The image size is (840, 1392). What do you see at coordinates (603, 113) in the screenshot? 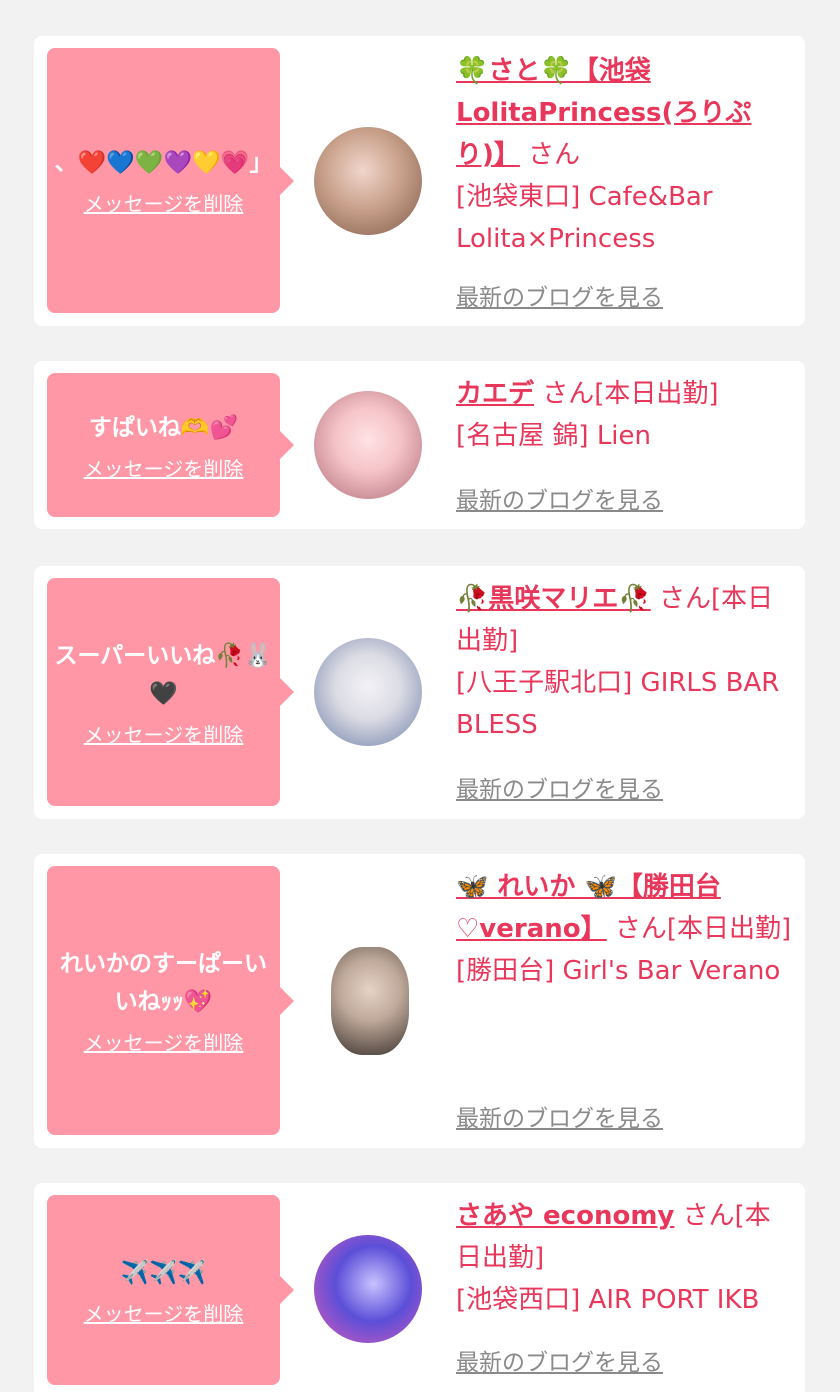
I see `profile-name-link: 🍀さと🍀【池袋LolitaPrincess(ろりぷり)】` at bounding box center [603, 113].